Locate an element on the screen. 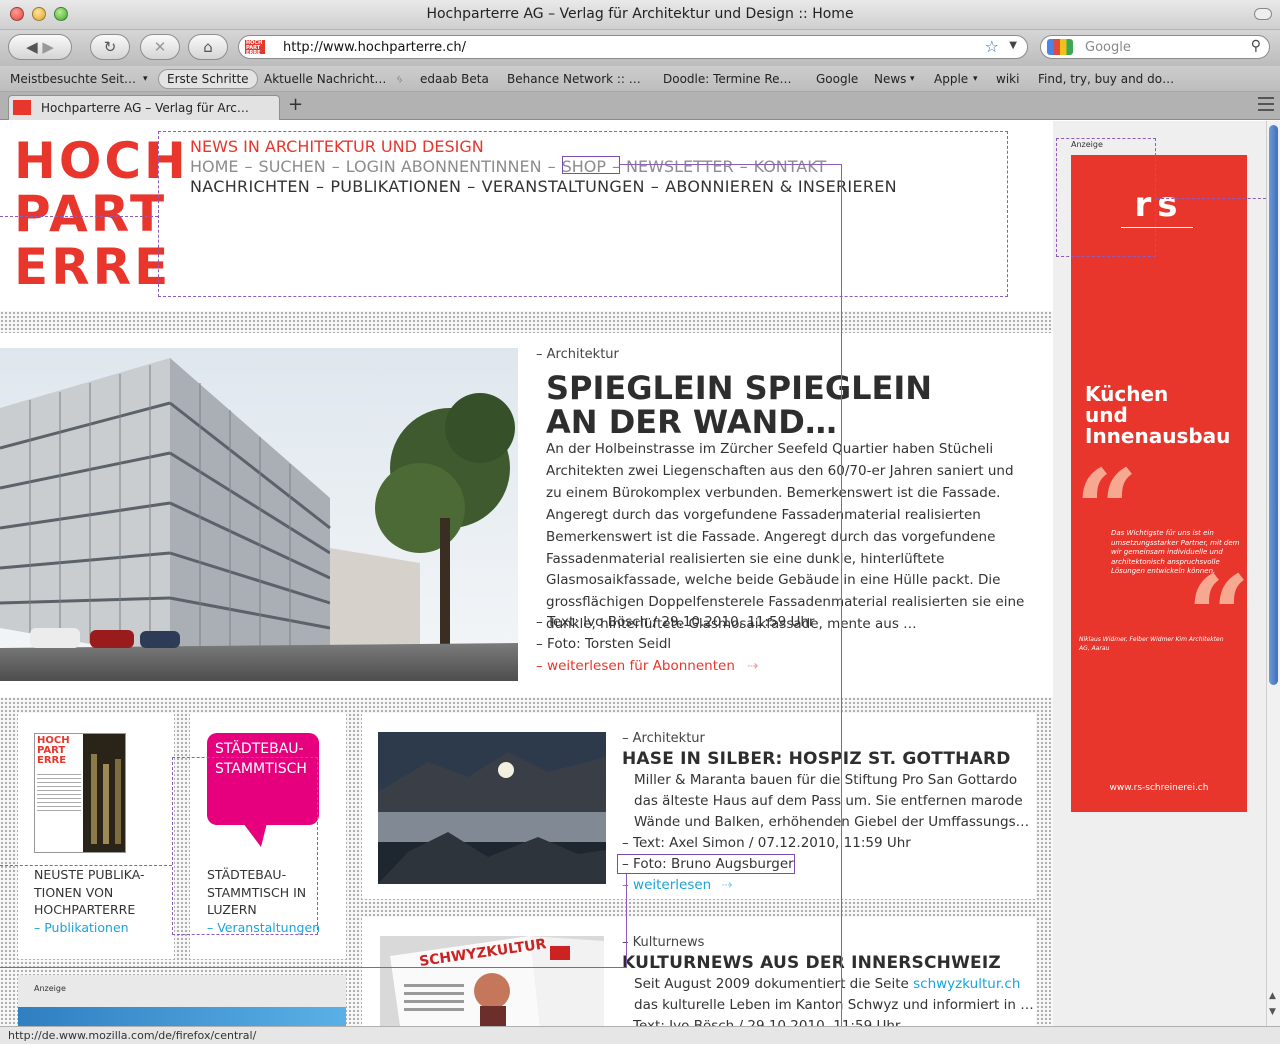  bookmark-item: Erste Schritte is located at coordinates (208, 79).